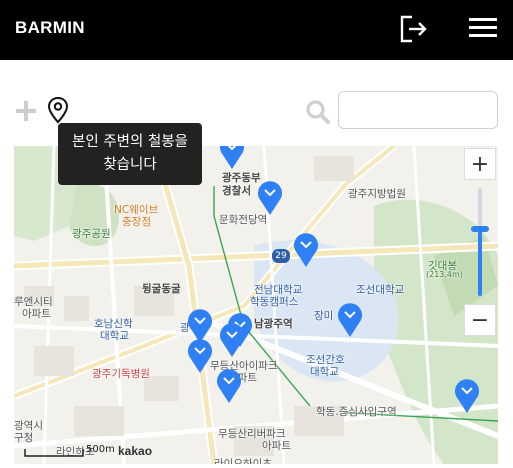 The height and width of the screenshot is (468, 513). I want to click on zoom-control: + −, so click(480, 243).